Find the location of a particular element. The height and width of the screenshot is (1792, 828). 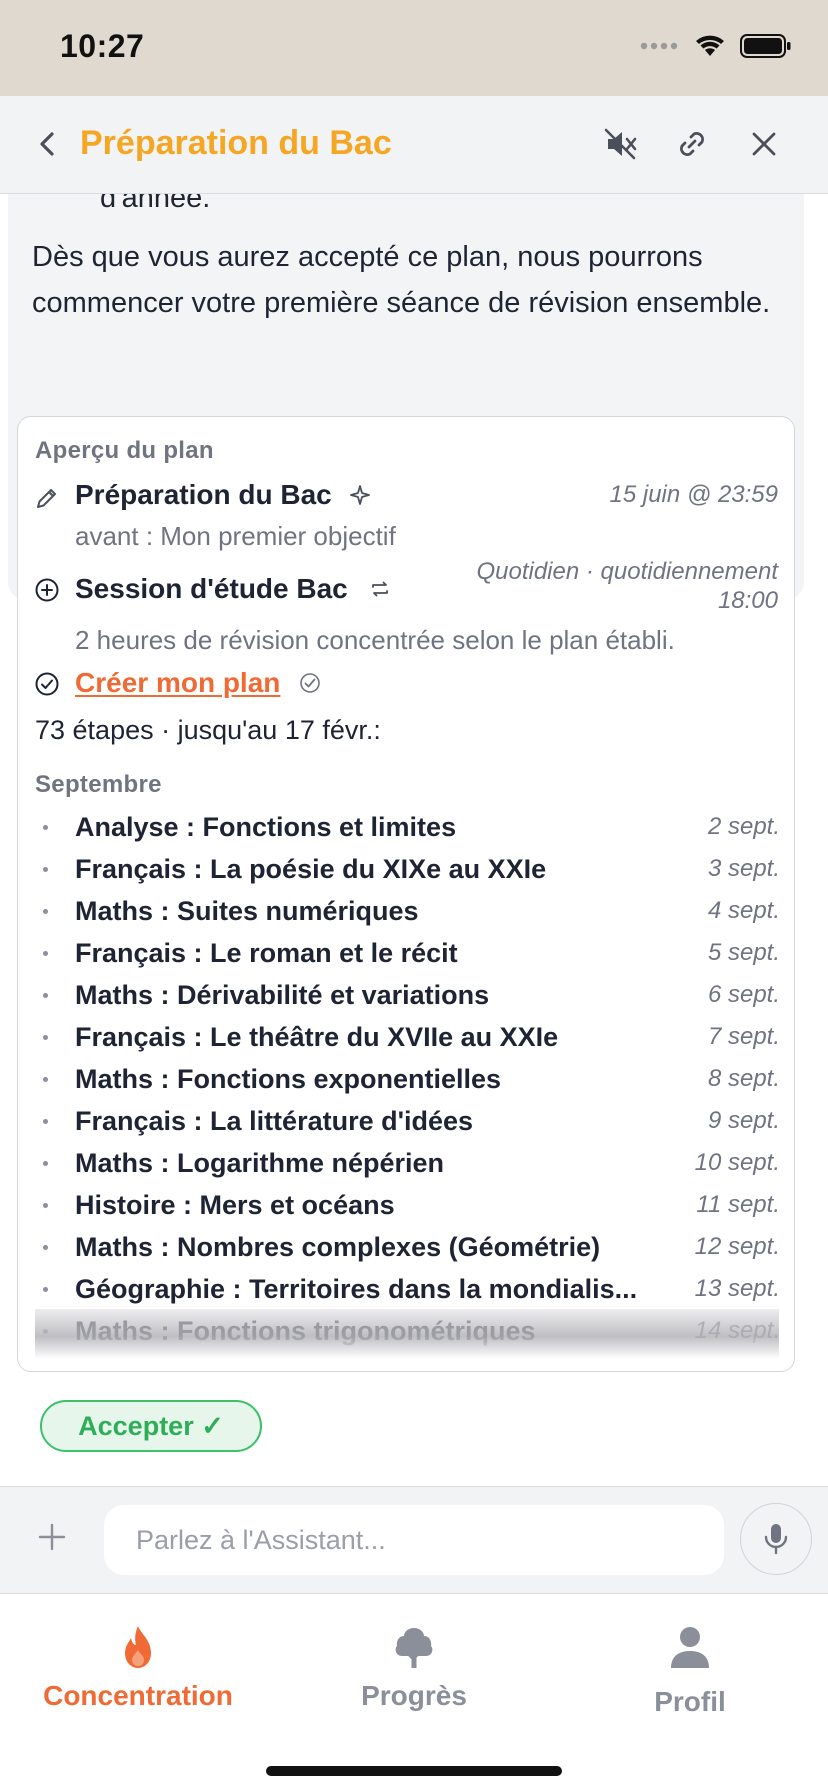

plan-heading: Aperçu du plan is located at coordinates (124, 450).